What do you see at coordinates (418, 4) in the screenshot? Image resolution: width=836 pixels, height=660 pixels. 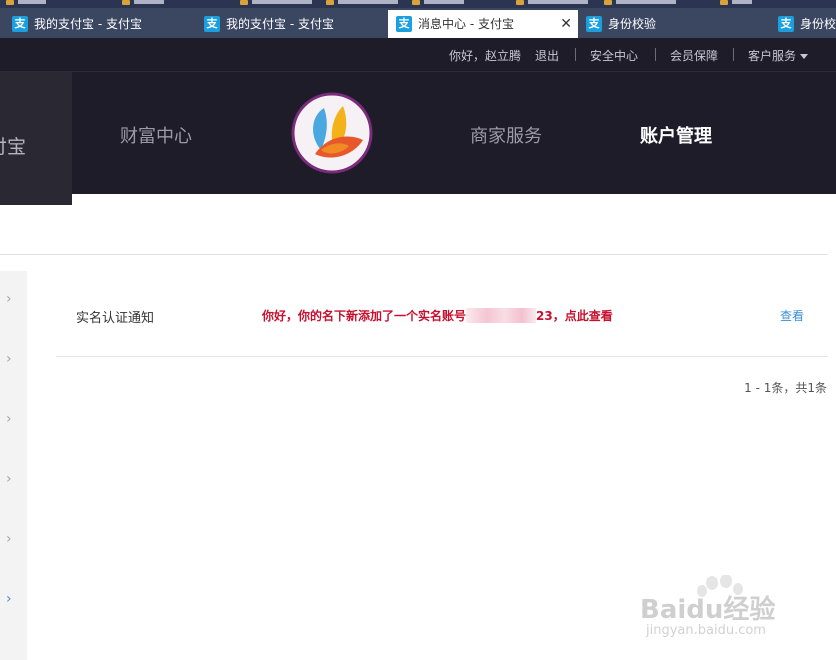 I see `bookmarks-bar` at bounding box center [418, 4].